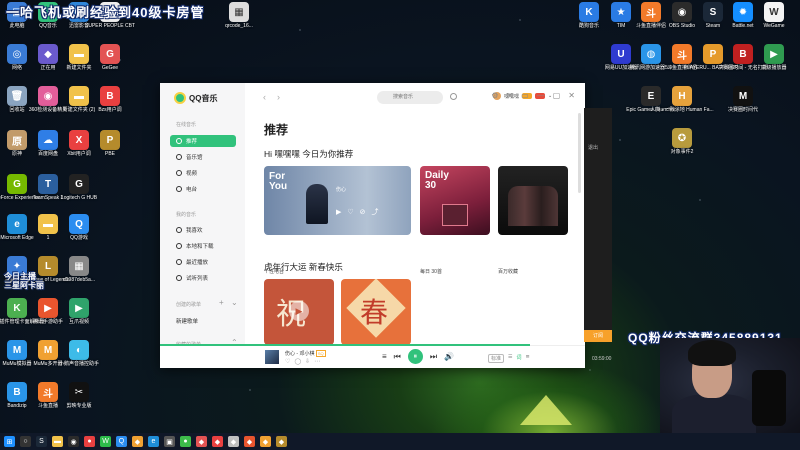 This screenshot has width=800, height=450. What do you see at coordinates (110, 64) in the screenshot?
I see `desktop-shortcut: G GeGee` at bounding box center [110, 64].